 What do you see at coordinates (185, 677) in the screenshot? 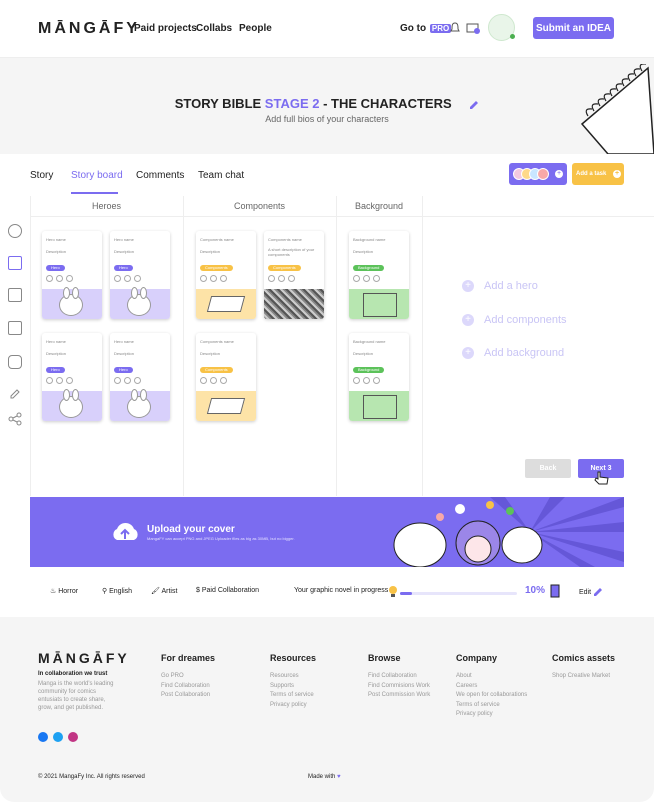
I see `footer-link: Go PRO` at bounding box center [185, 677].